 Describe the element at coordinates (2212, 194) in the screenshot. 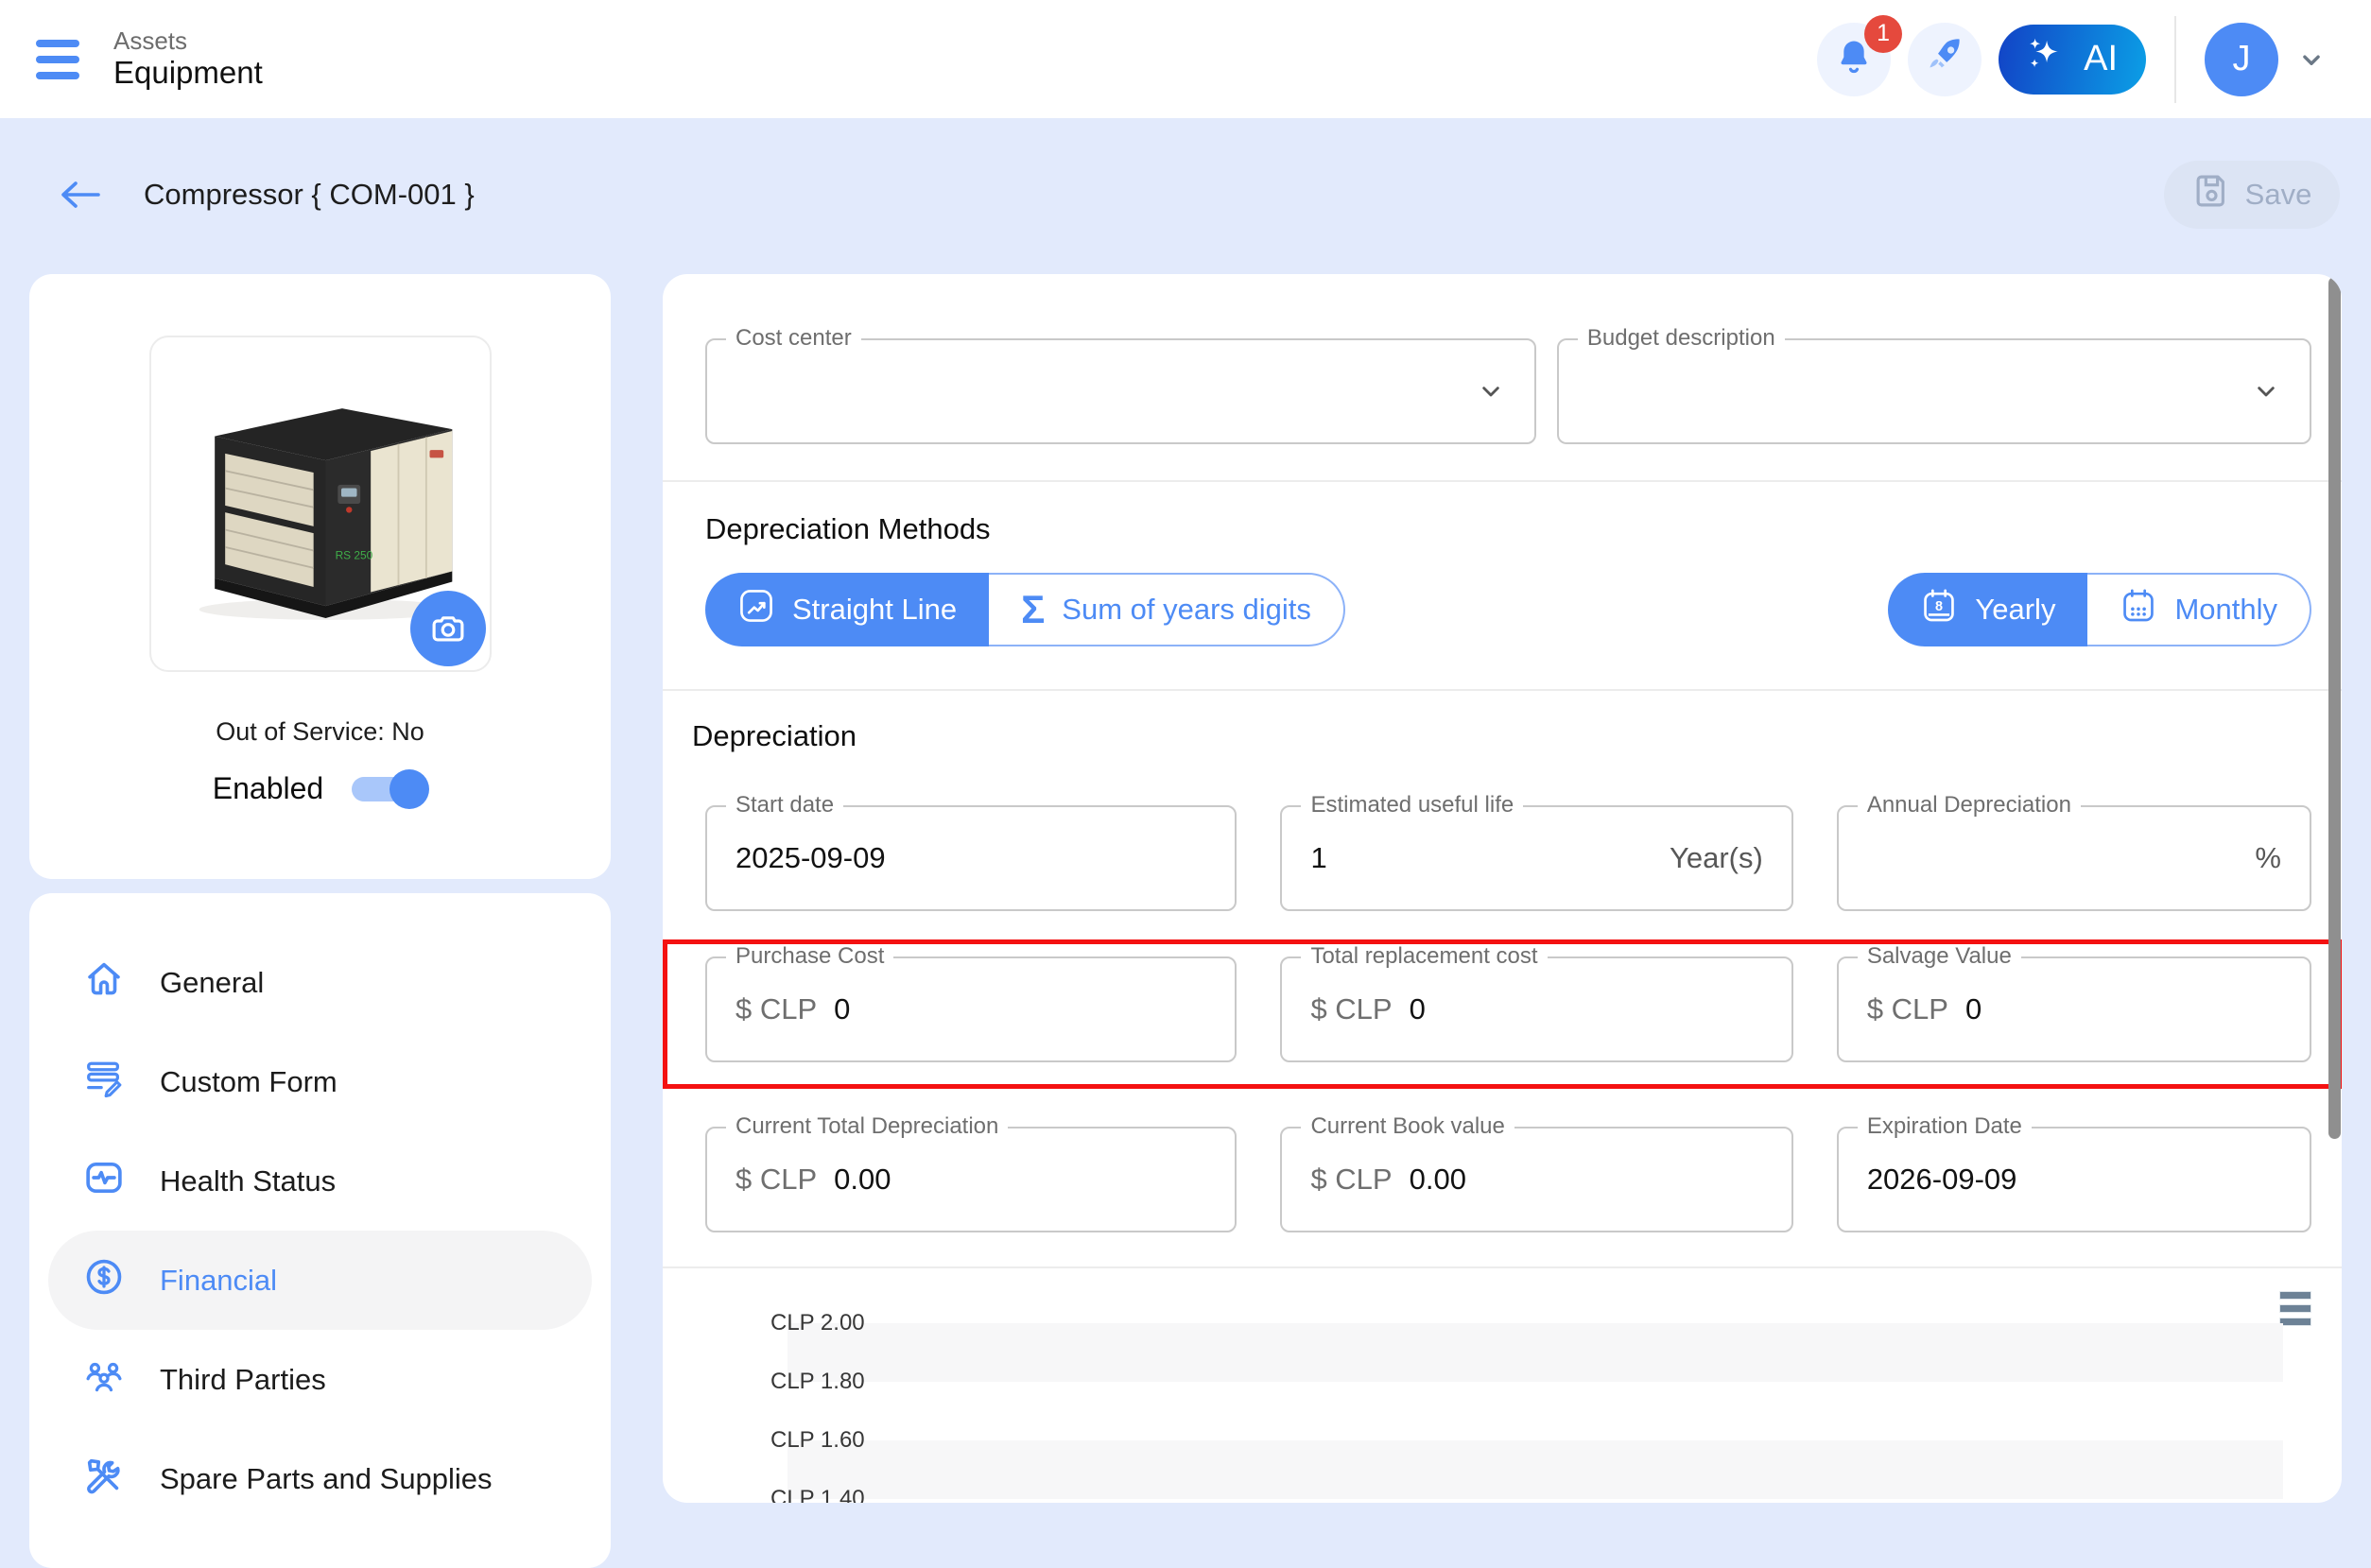

I see `floppy-disk-icon` at that location.